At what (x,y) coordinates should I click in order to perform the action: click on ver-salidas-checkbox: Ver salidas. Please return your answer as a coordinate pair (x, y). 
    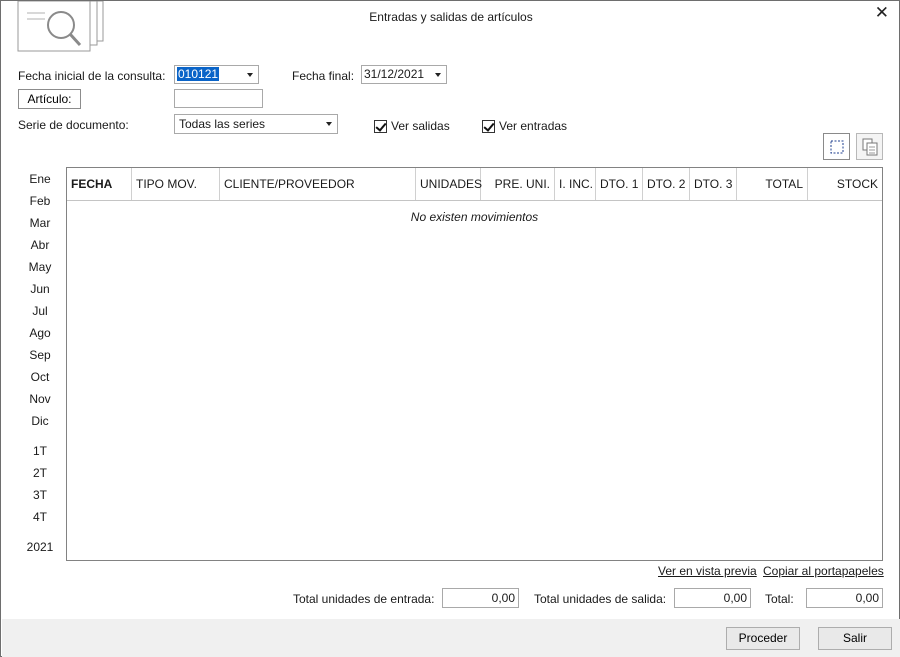
    Looking at the image, I should click on (412, 126).